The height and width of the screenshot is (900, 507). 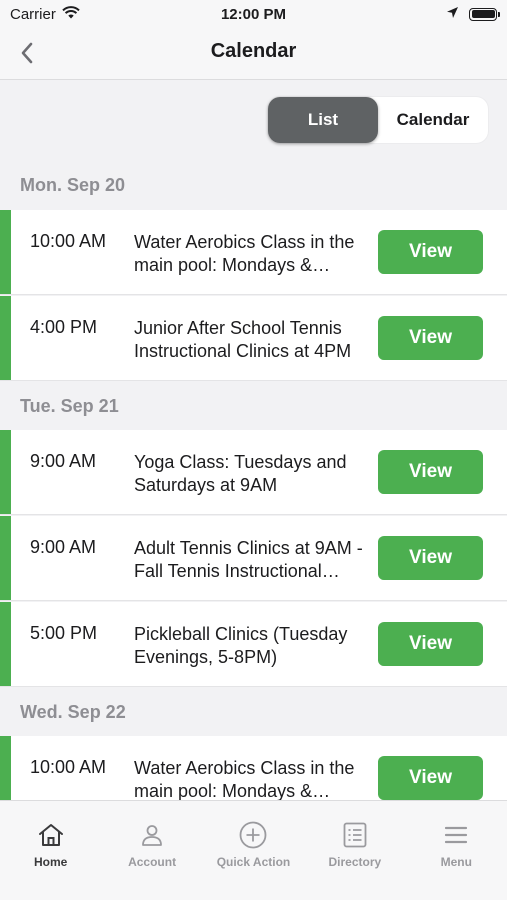 I want to click on view-mode-segmented-control: List Calendar, so click(x=378, y=120).